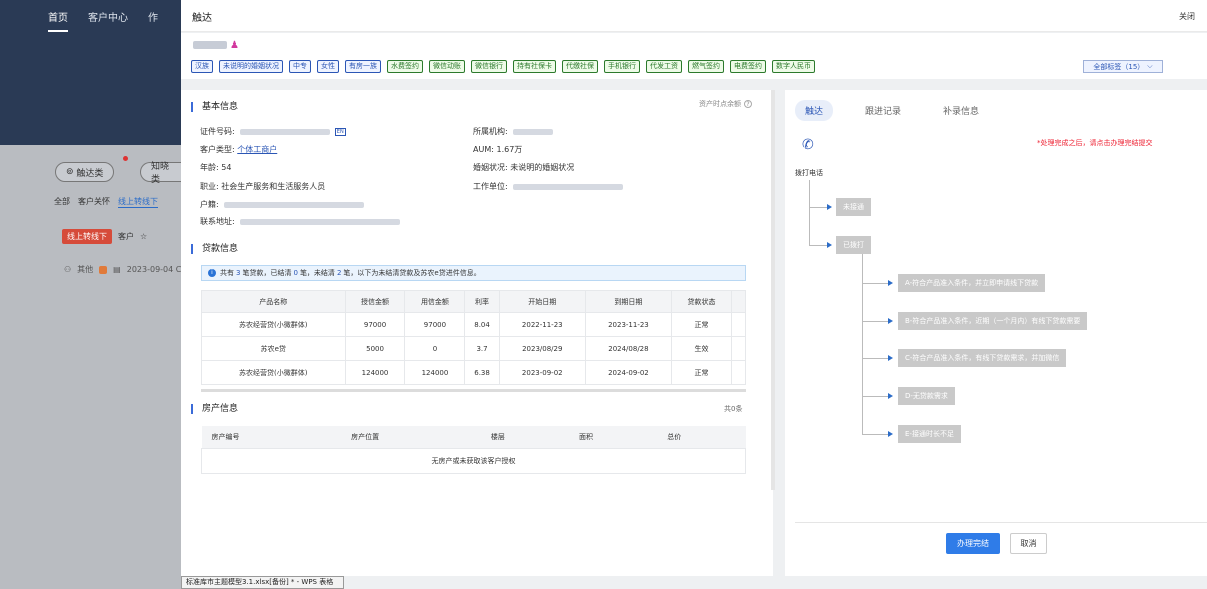 The width and height of the screenshot is (1207, 589). What do you see at coordinates (482, 301) in the screenshot?
I see `column-header: 利率` at bounding box center [482, 301].